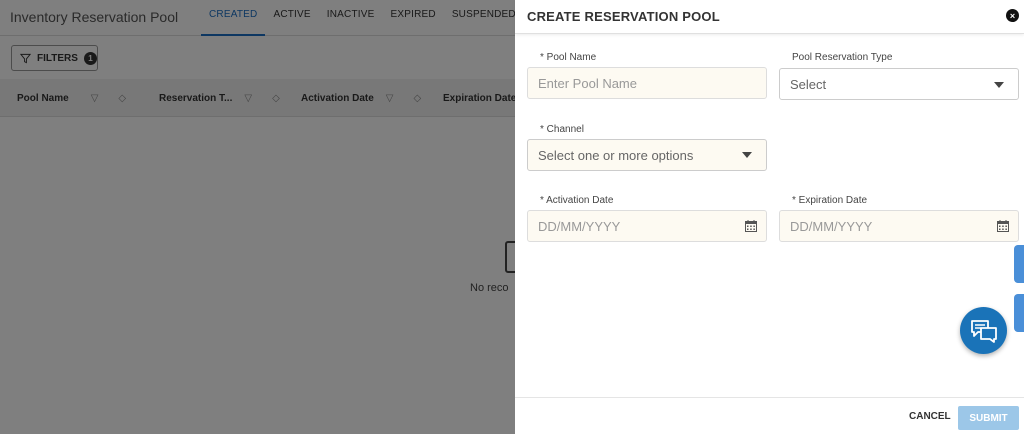 The width and height of the screenshot is (1024, 434). I want to click on expiration-date-input: DD/MM/YYYY, so click(899, 226).